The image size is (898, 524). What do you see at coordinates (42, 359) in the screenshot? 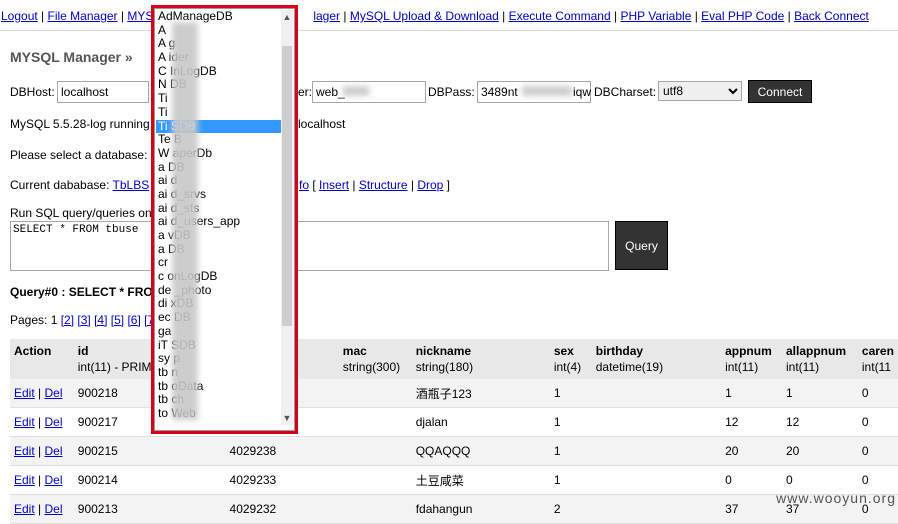
I see `col-action: Action` at bounding box center [42, 359].